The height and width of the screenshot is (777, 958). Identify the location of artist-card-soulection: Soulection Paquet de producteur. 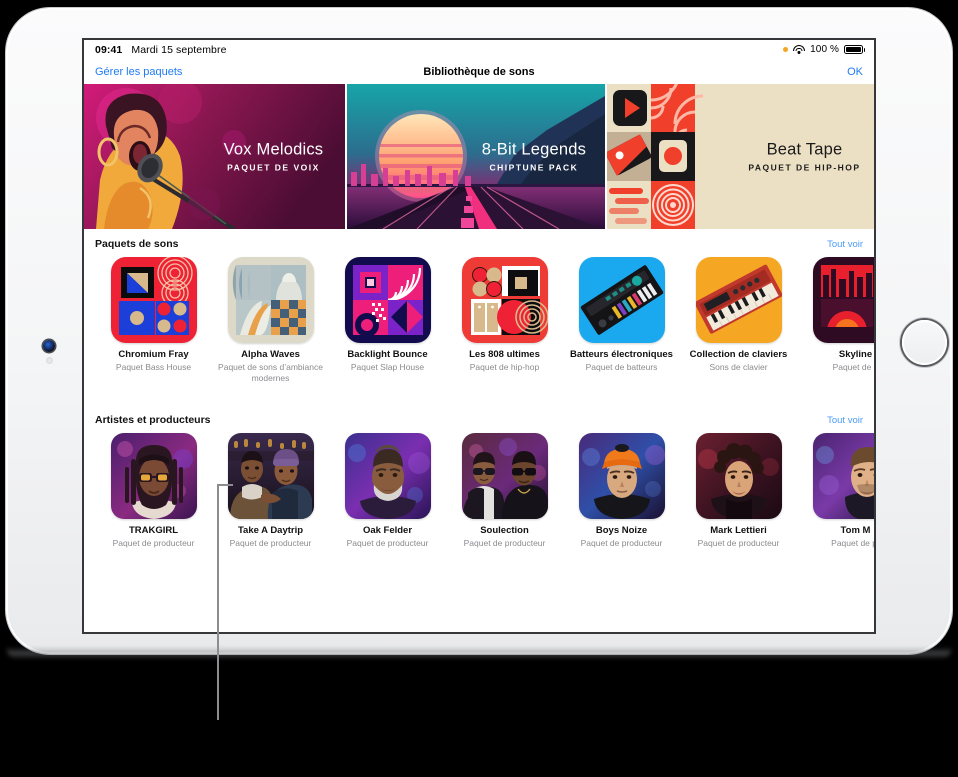
(504, 490).